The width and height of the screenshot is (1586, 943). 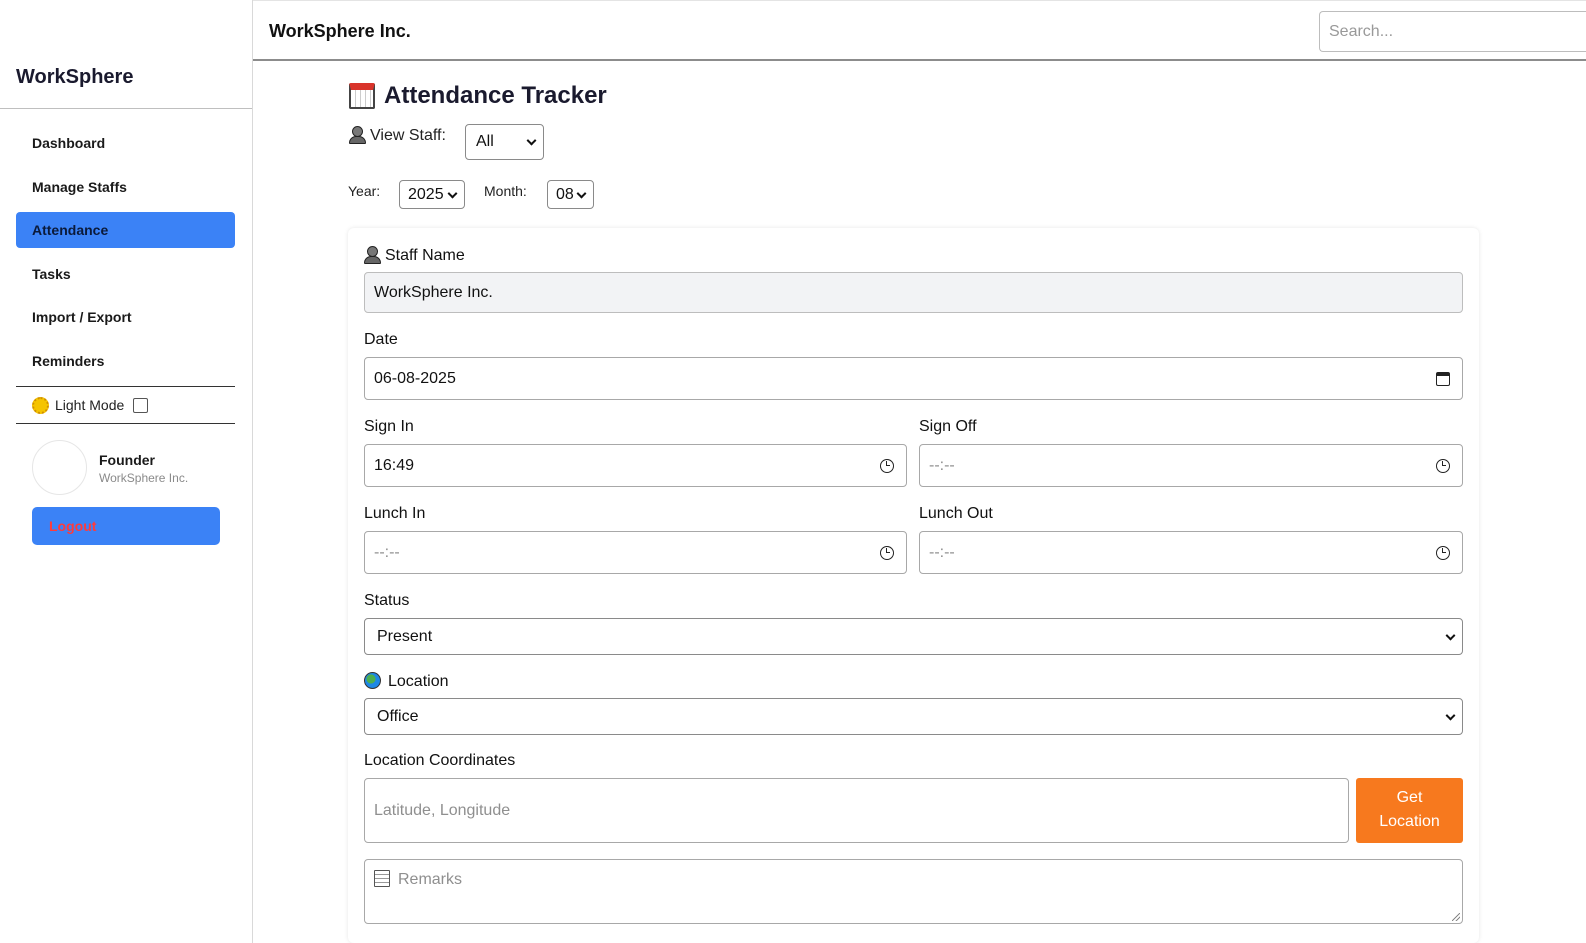 What do you see at coordinates (856, 810) in the screenshot?
I see `coords-input: Latitude, Longitude` at bounding box center [856, 810].